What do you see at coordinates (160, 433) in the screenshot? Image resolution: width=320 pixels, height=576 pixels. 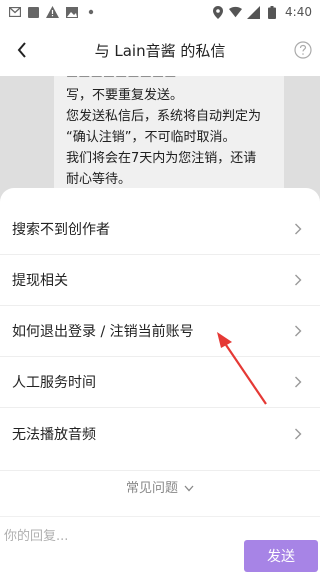 I see `faq-item-audio-playback: 无法播放音频` at bounding box center [160, 433].